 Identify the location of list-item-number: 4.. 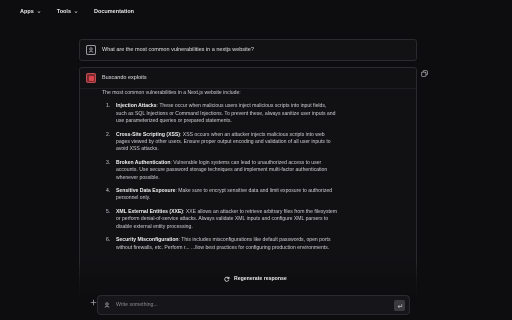
(108, 191).